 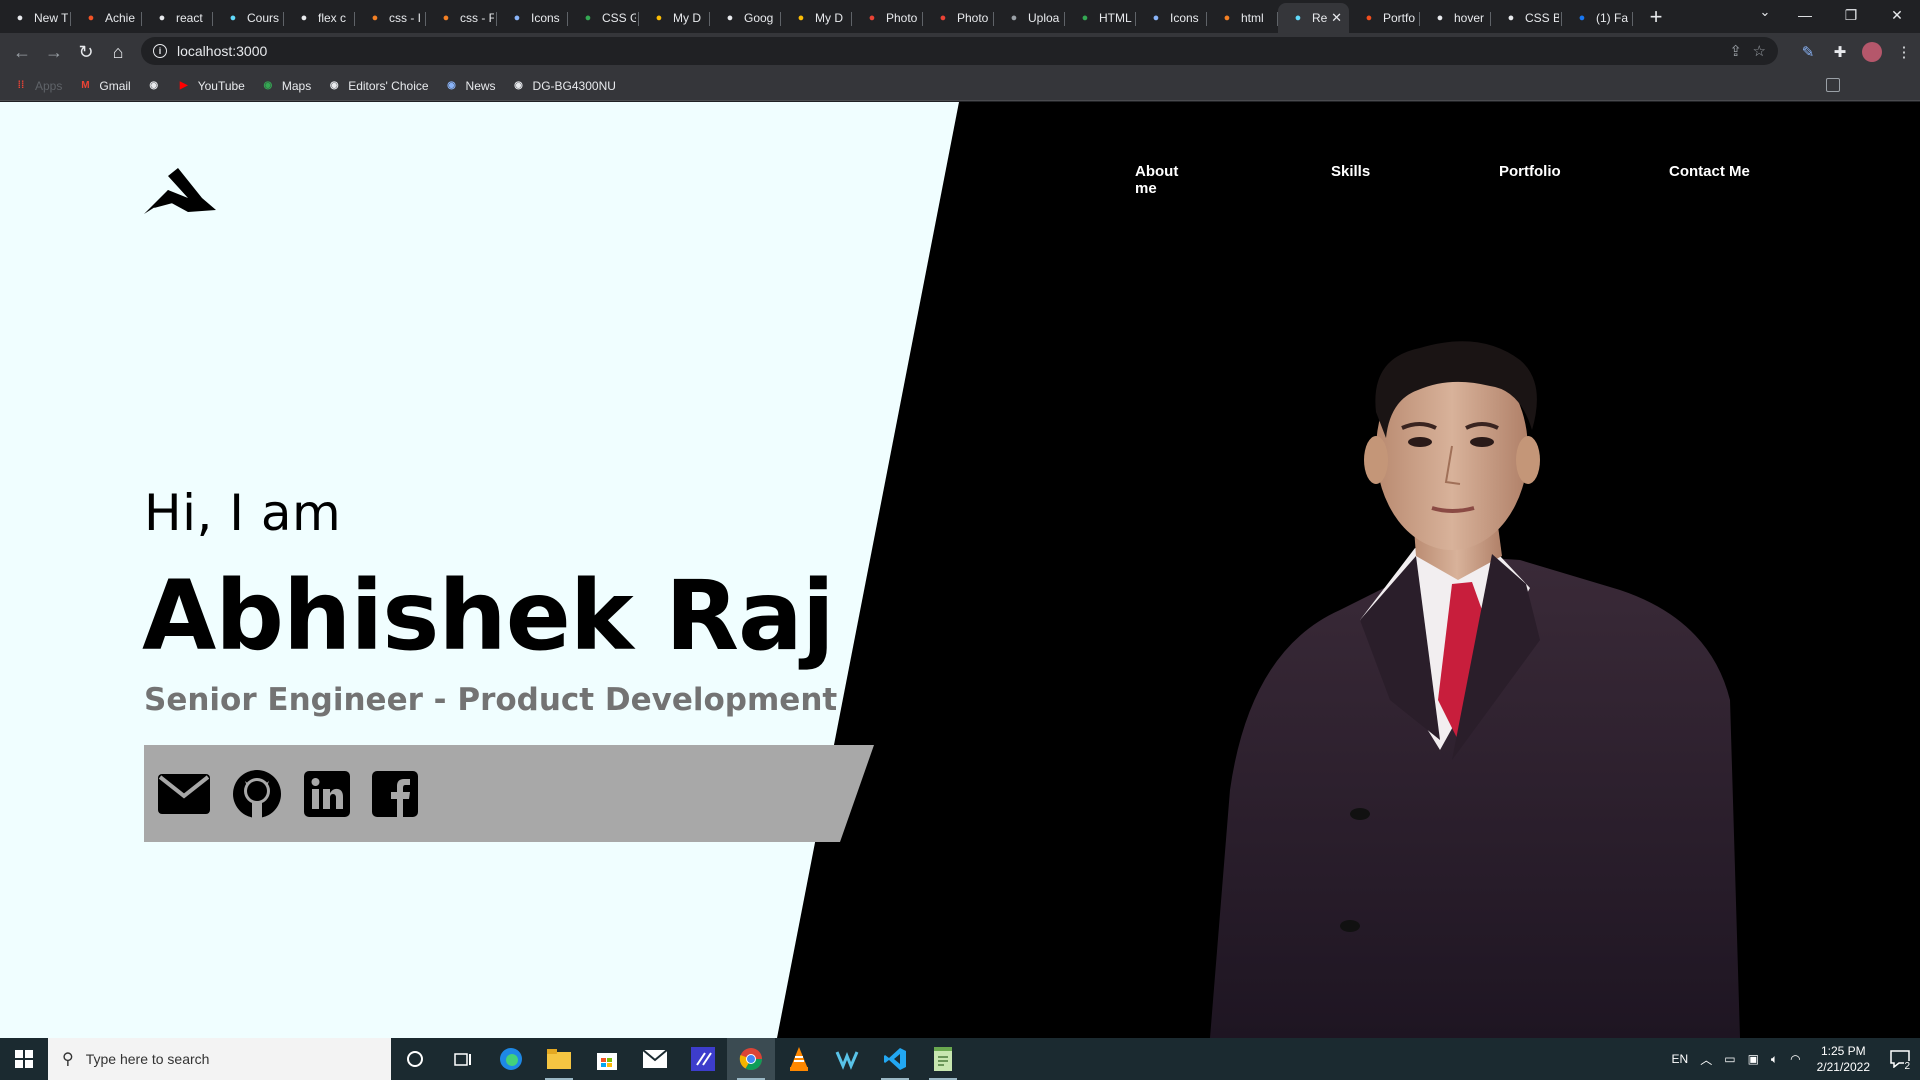 I want to click on nav-portfolio: Portfolio, so click(x=1530, y=171).